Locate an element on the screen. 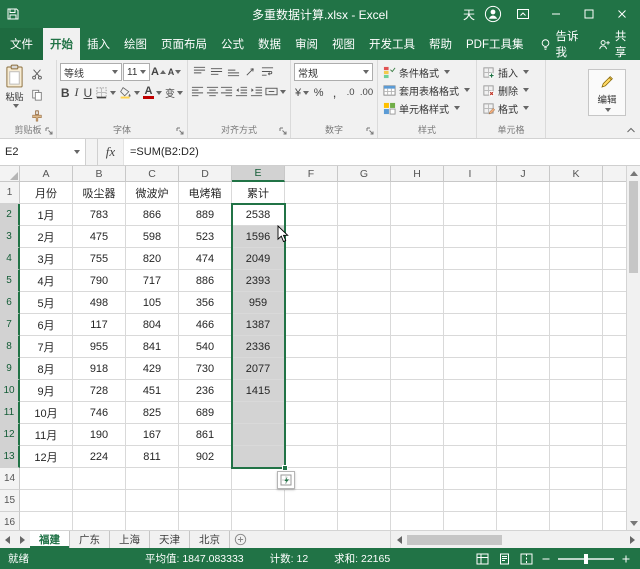 The image size is (640, 569). ribbon-tab-公式: 公式 is located at coordinates (232, 44).